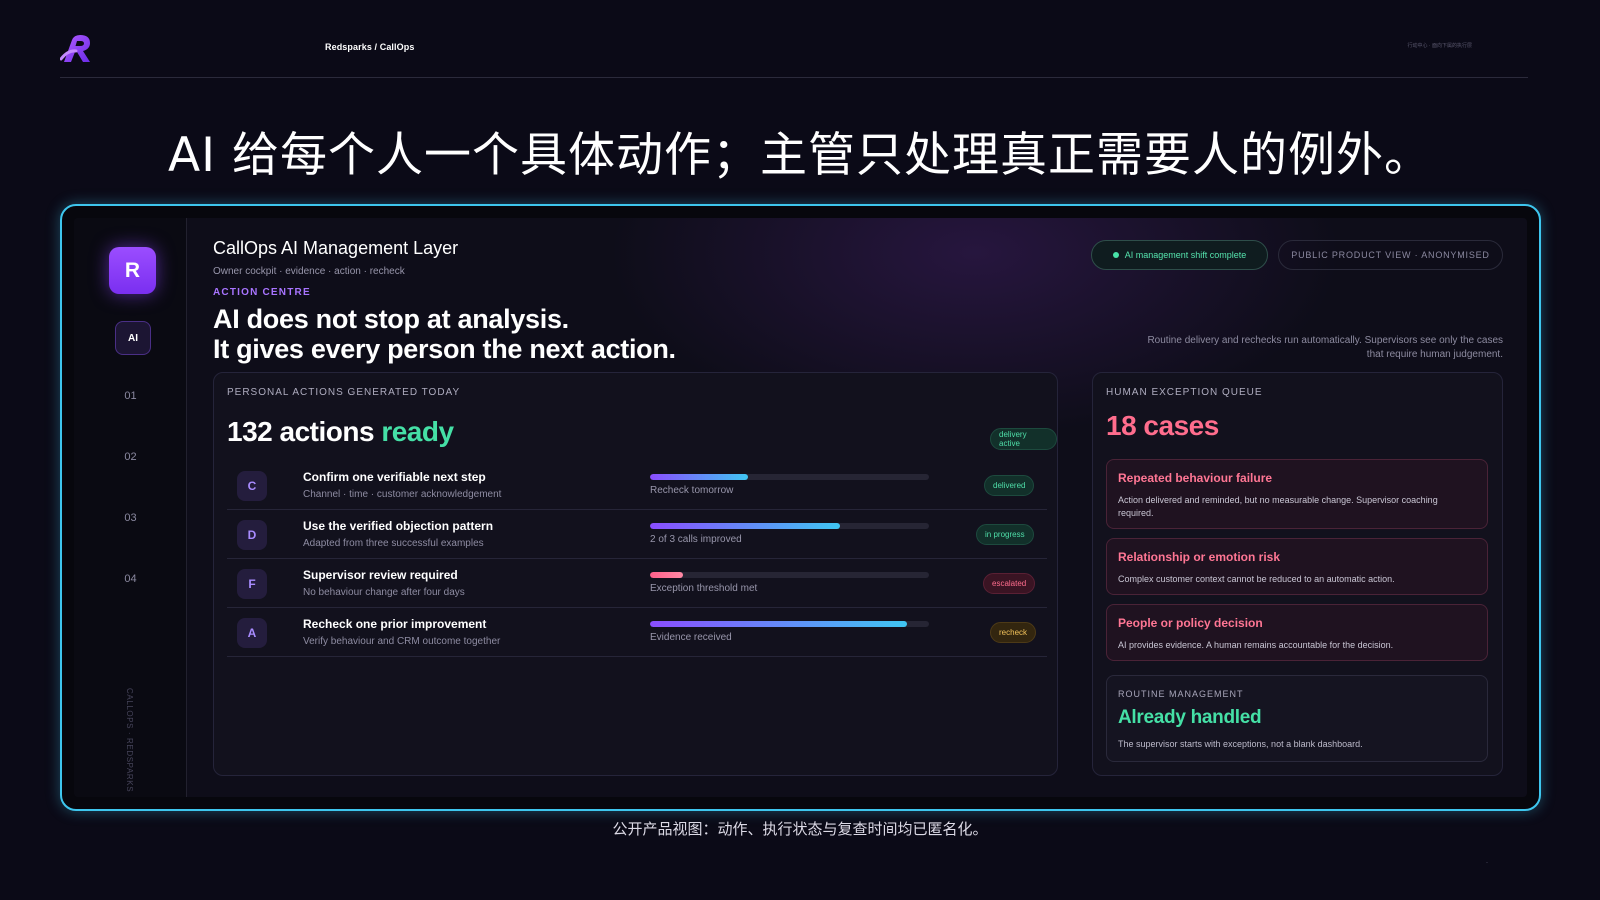  What do you see at coordinates (1009, 485) in the screenshot?
I see `status-badge: delivered` at bounding box center [1009, 485].